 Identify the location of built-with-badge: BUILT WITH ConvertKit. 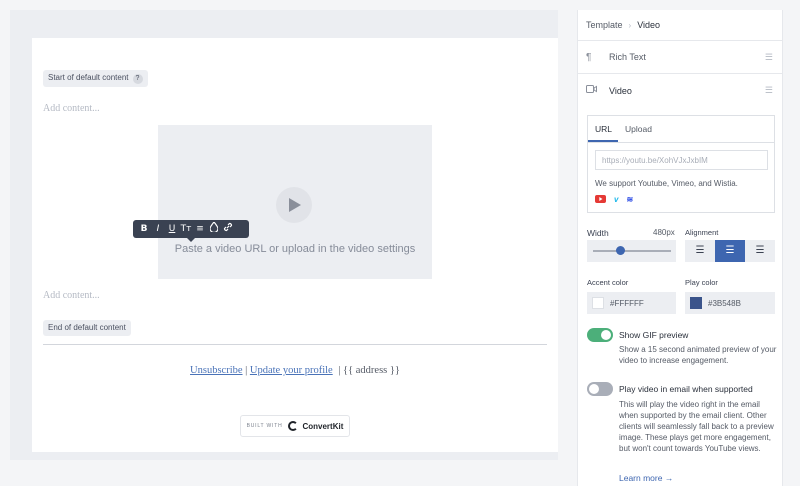
(295, 426).